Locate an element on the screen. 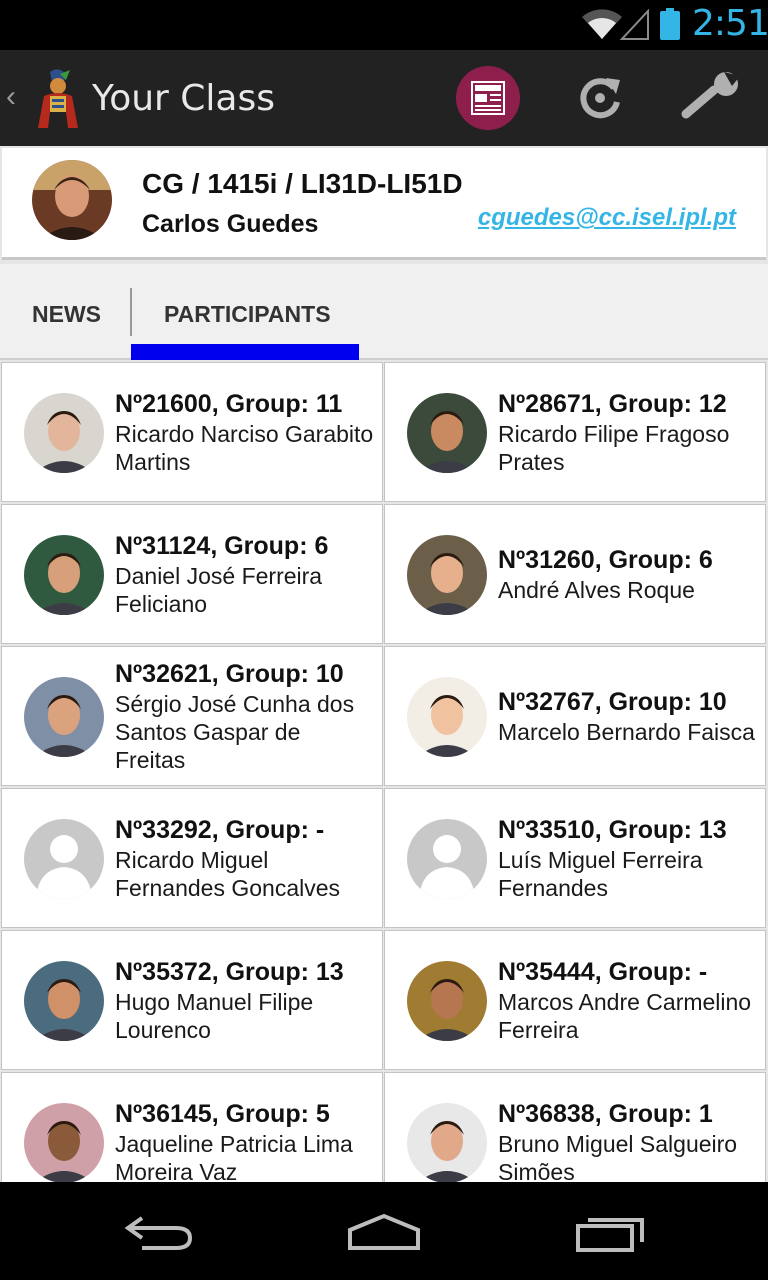 Image resolution: width=768 pixels, height=1280 pixels. participant-number-group: Nº28671, Group: 12 is located at coordinates (612, 404).